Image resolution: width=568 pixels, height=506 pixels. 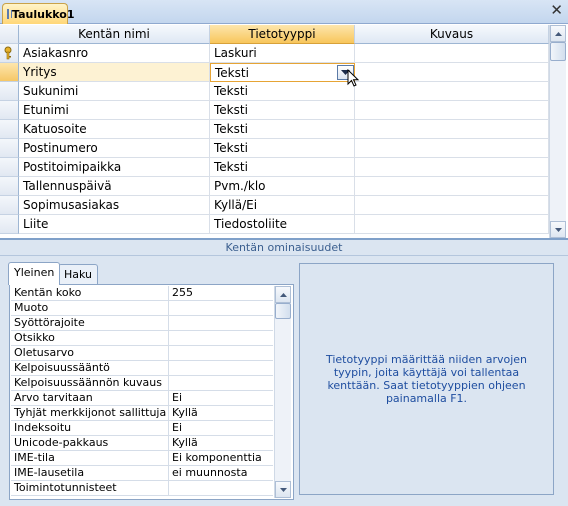 What do you see at coordinates (284, 12) in the screenshot?
I see `document-tab-bar: Taulukko1 ✕` at bounding box center [284, 12].